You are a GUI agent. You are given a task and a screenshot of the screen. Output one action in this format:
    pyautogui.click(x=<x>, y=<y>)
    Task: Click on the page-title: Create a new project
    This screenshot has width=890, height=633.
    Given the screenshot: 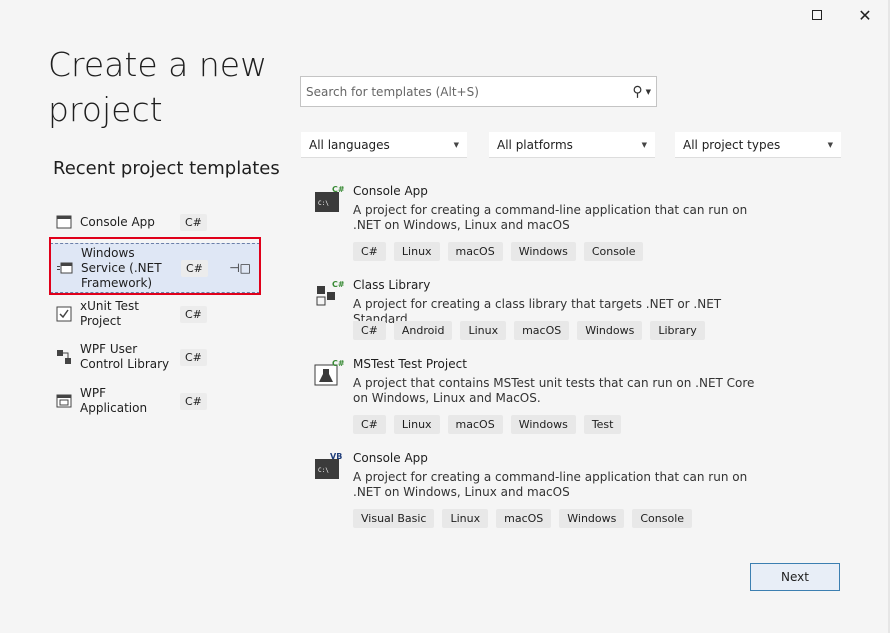 What is the action you would take?
    pyautogui.click(x=158, y=87)
    